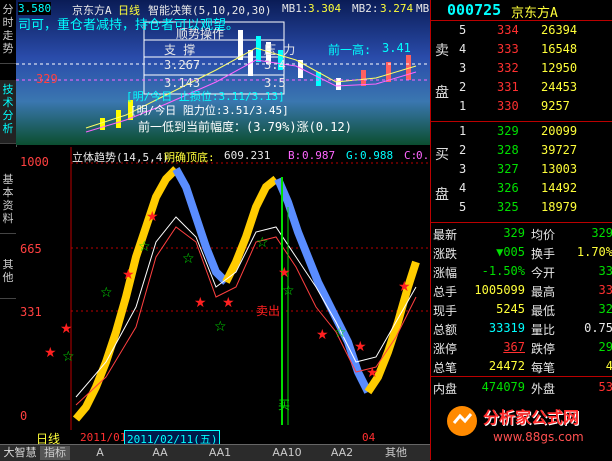 The image size is (612, 461). What do you see at coordinates (463, 150) in the screenshot?
I see `level: 2` at bounding box center [463, 150].